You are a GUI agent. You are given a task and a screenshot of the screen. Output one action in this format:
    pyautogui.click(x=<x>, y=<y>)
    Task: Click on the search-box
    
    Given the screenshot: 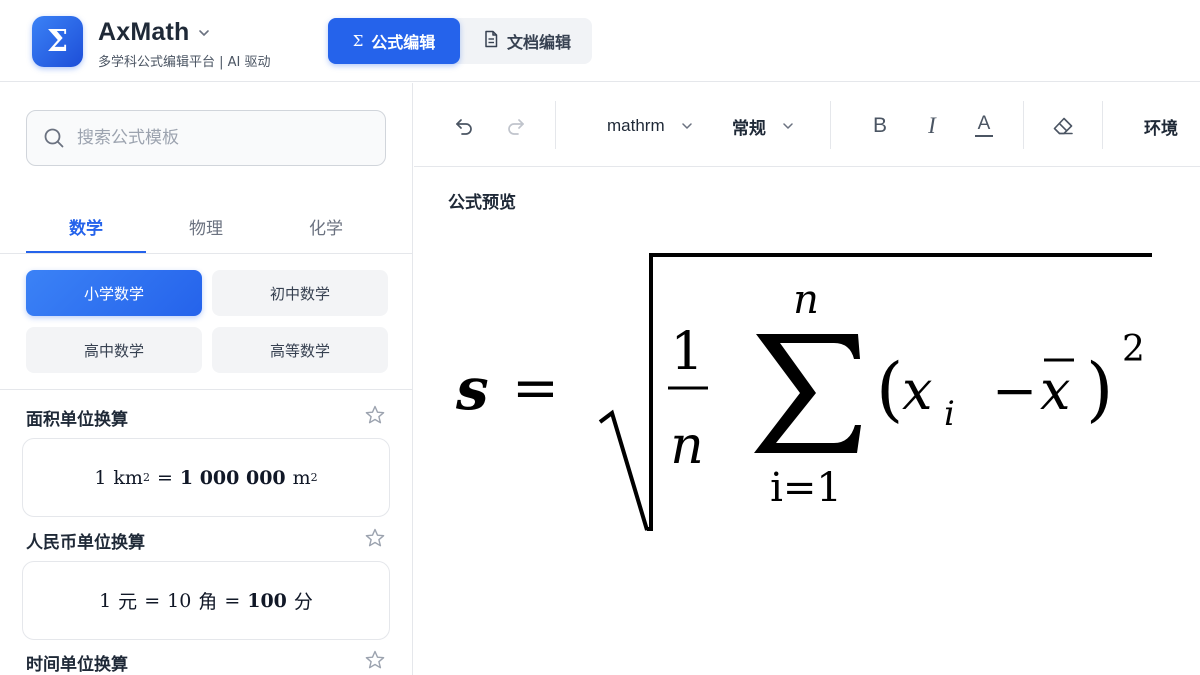 What is the action you would take?
    pyautogui.click(x=206, y=138)
    